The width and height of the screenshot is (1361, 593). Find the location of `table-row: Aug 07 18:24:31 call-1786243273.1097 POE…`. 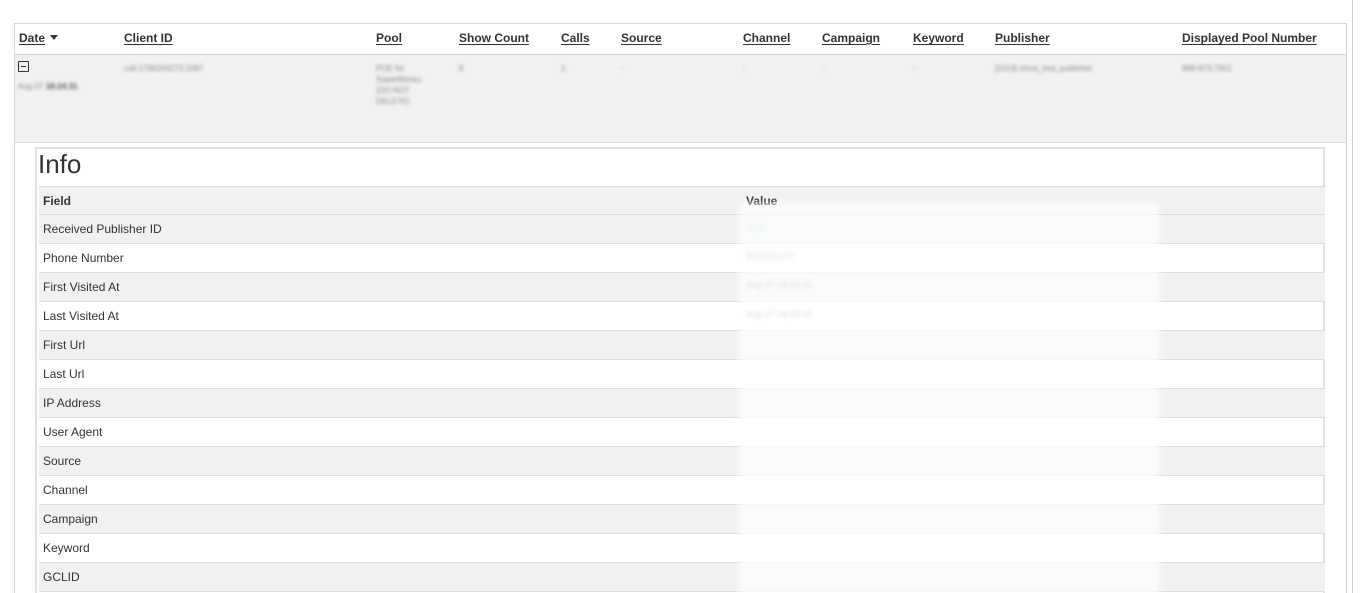

table-row: Aug 07 18:24:31 call-1786243273.1097 POE… is located at coordinates (680, 99).